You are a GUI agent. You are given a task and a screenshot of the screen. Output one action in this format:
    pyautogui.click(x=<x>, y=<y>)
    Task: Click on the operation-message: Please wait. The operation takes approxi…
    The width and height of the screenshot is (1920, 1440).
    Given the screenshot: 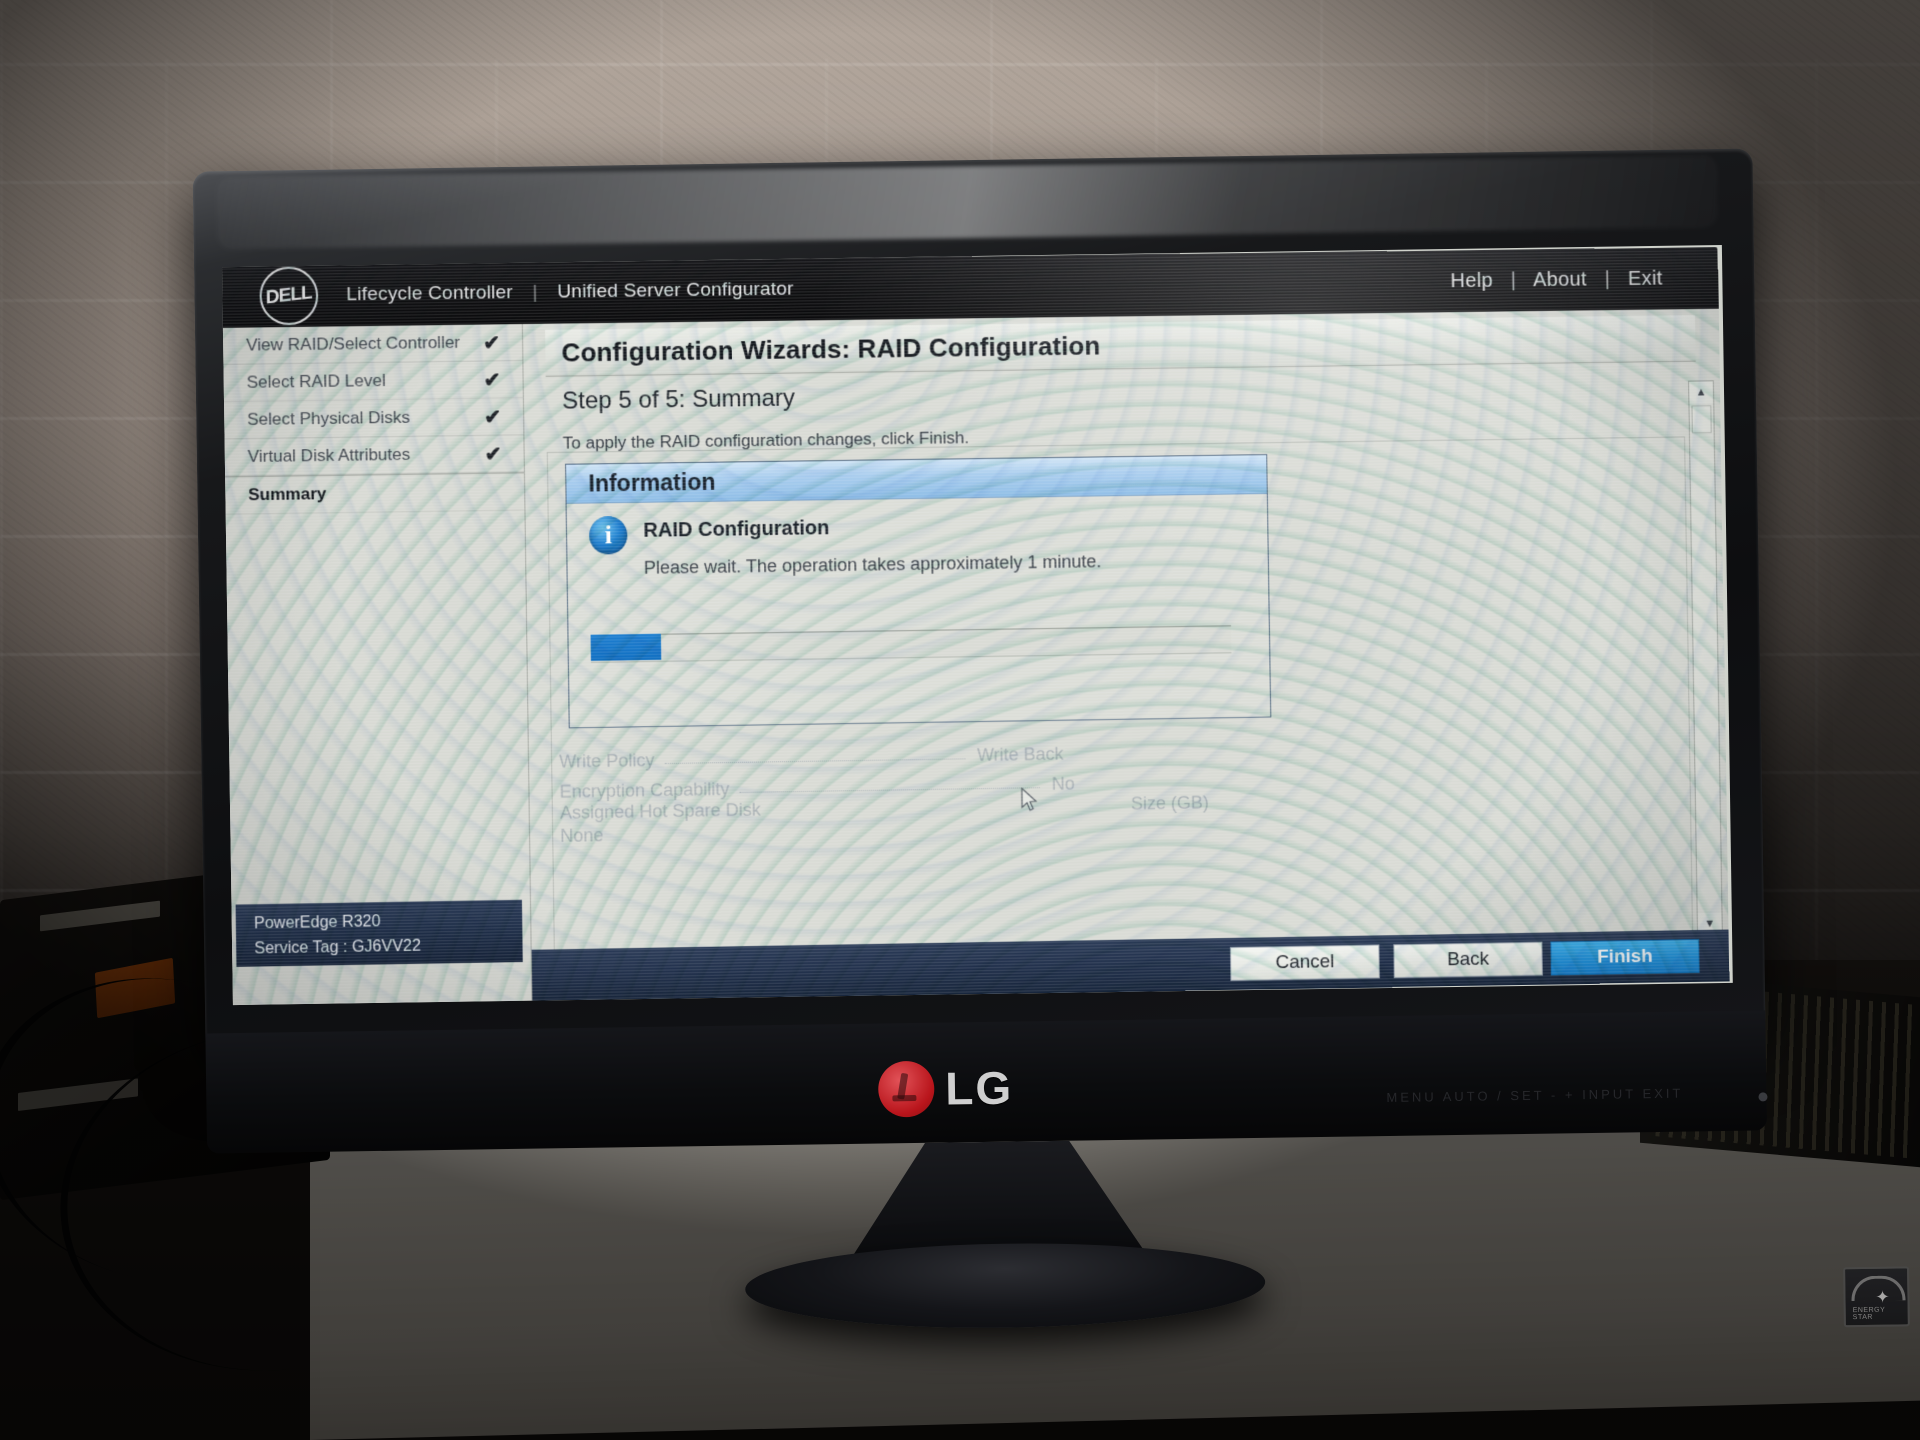 What is the action you would take?
    pyautogui.click(x=872, y=564)
    